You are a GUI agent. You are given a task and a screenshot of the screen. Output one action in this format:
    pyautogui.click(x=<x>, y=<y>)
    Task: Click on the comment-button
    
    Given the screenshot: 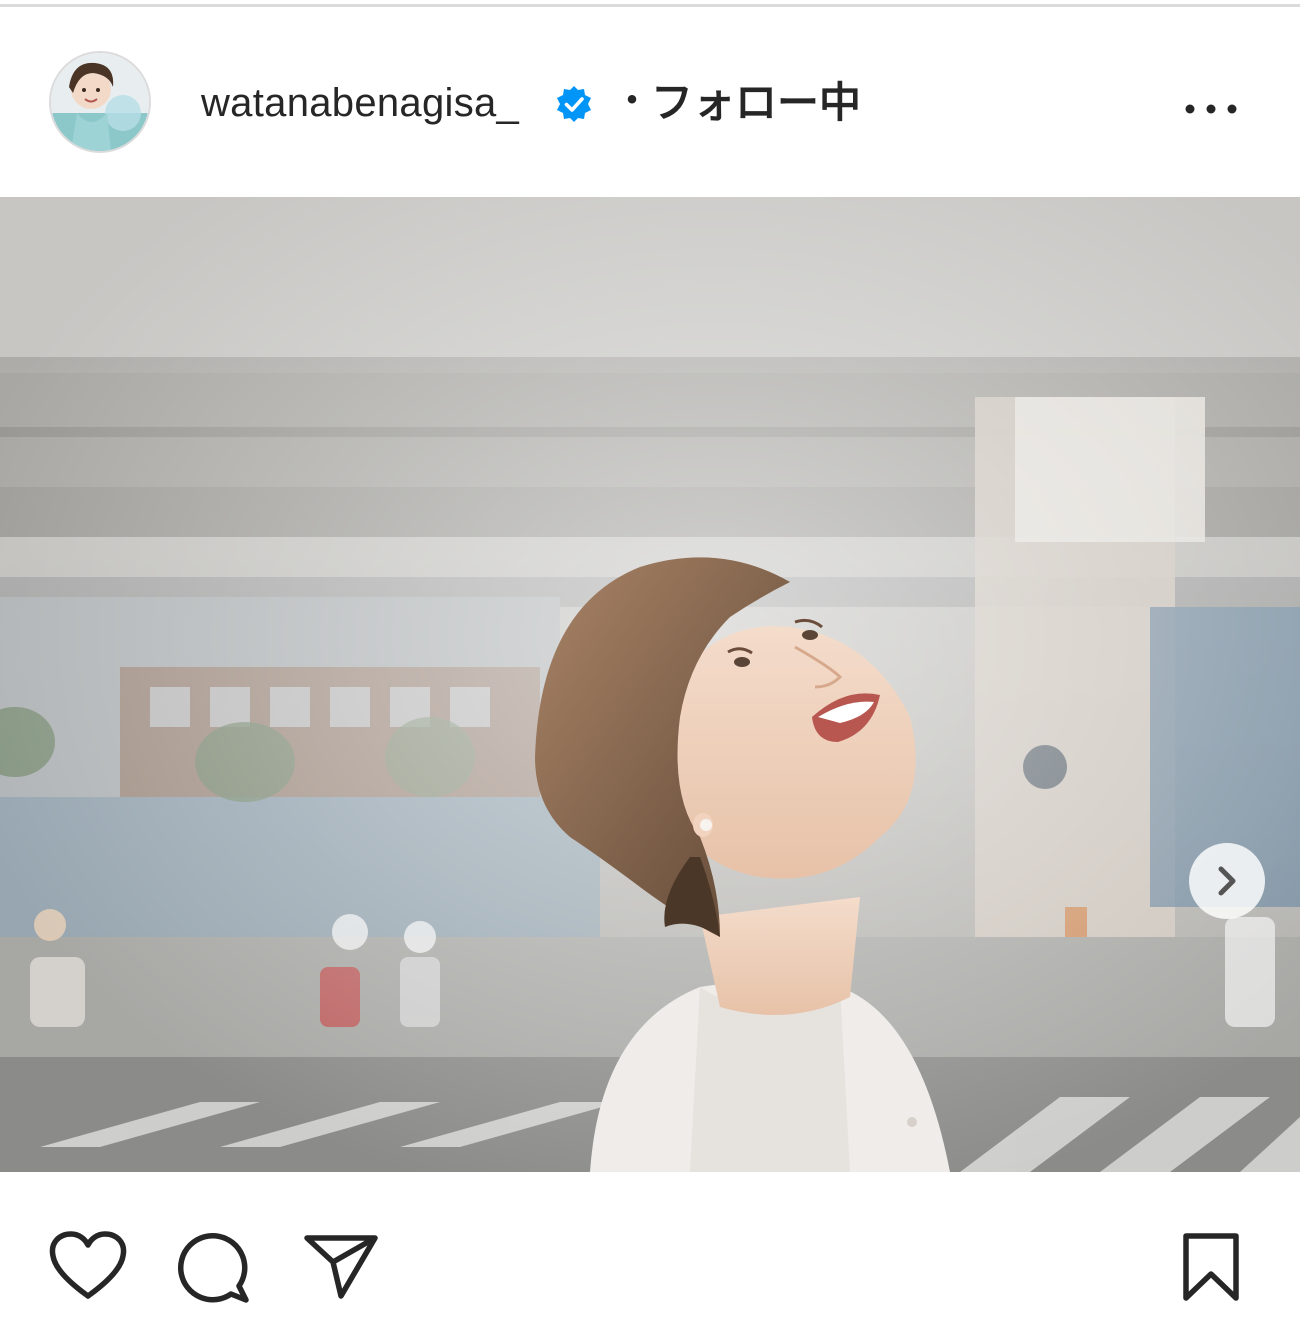 What is the action you would take?
    pyautogui.click(x=214, y=1270)
    